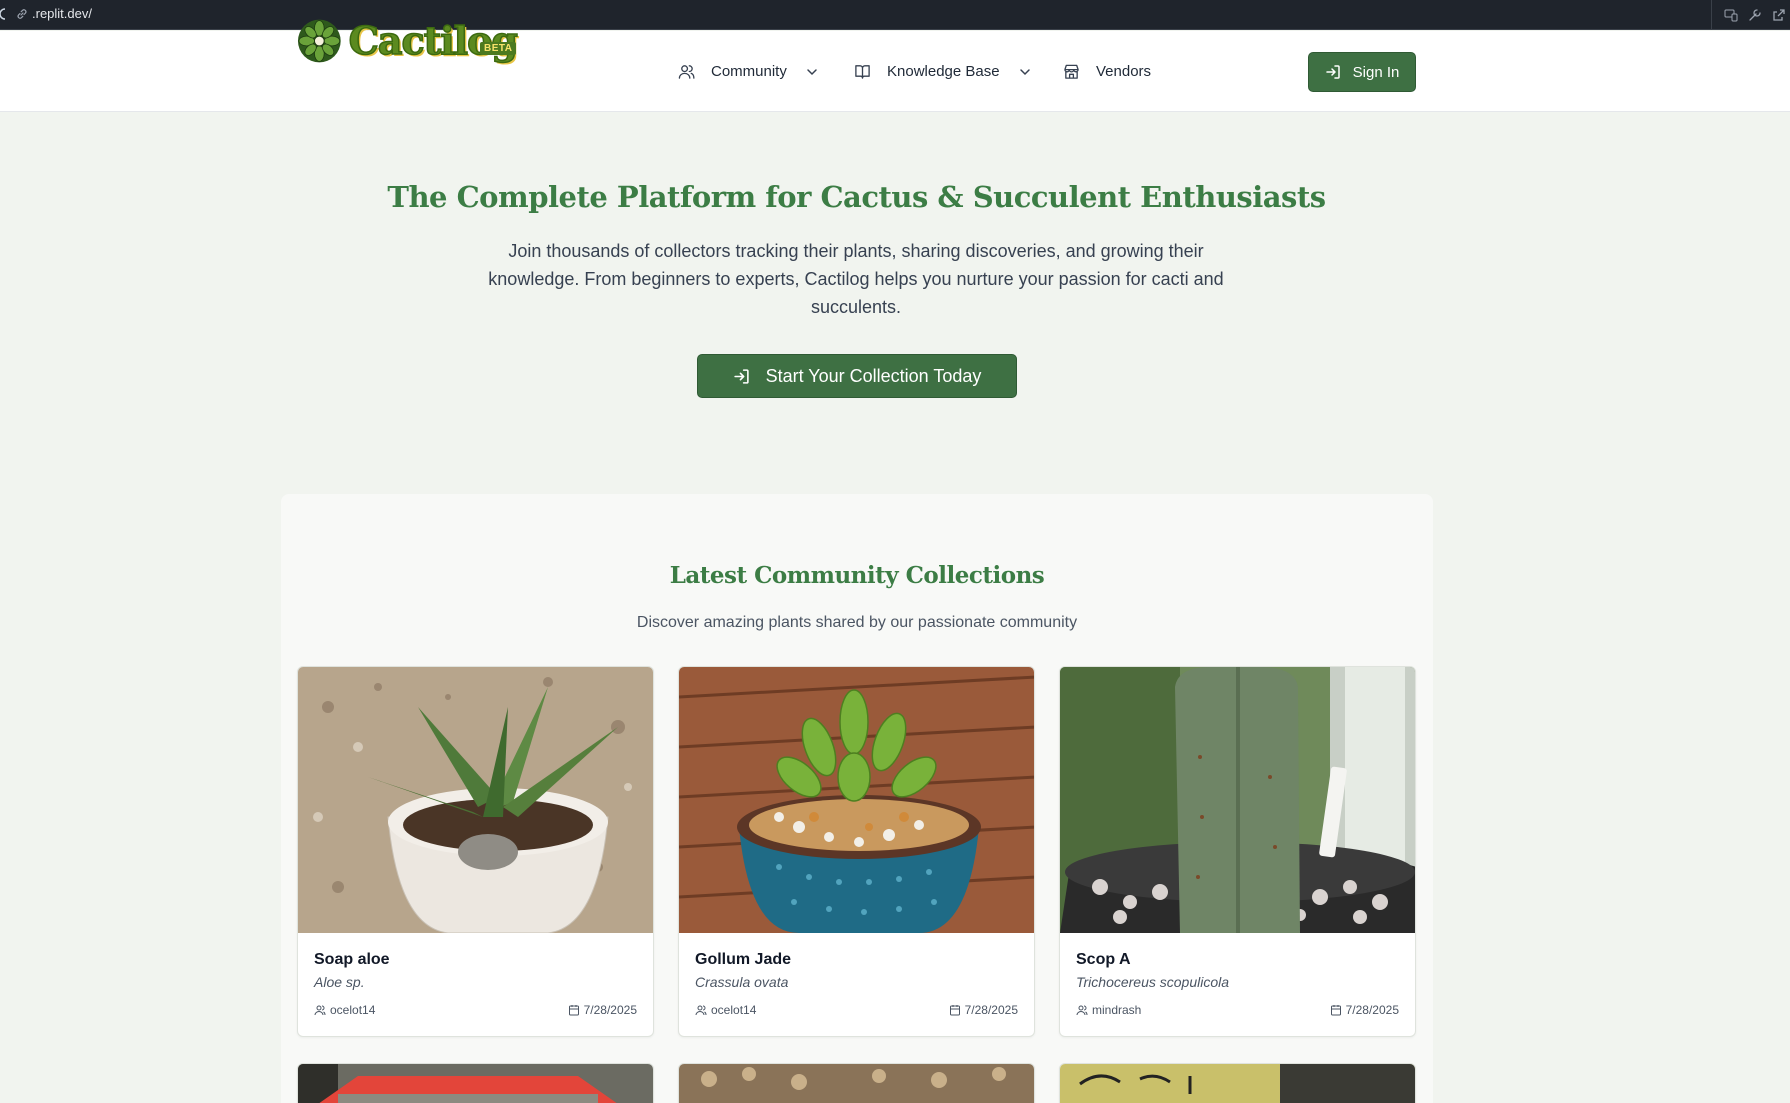 The width and height of the screenshot is (1790, 1103). Describe the element at coordinates (1117, 1010) in the screenshot. I see `card-username: mindrash` at that location.